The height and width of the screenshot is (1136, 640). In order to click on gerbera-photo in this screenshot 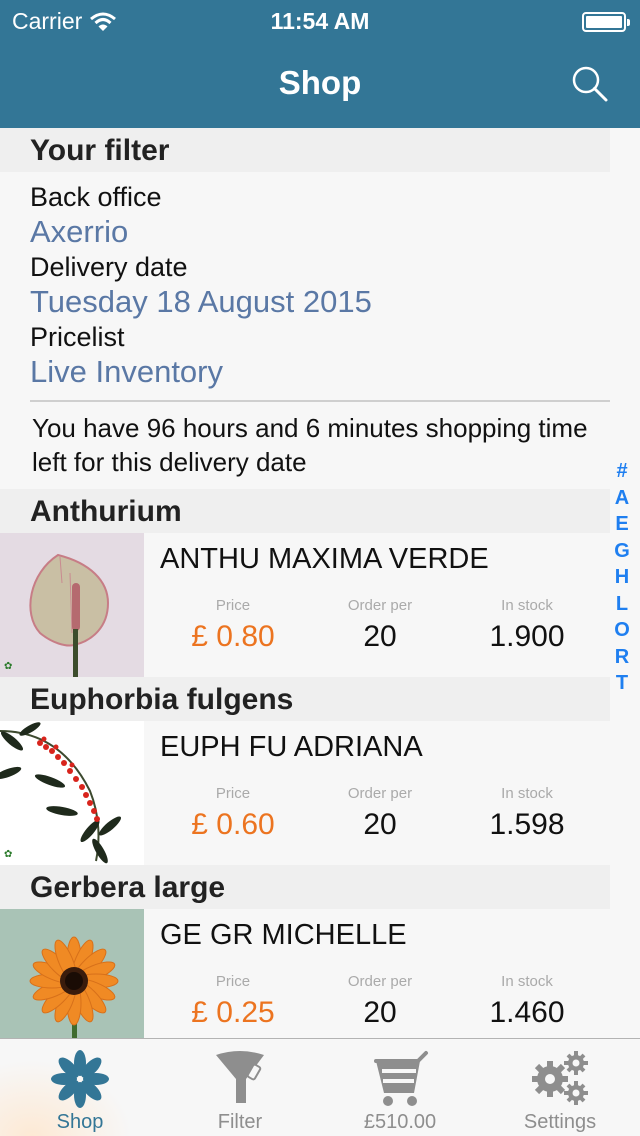, I will do `click(72, 973)`.